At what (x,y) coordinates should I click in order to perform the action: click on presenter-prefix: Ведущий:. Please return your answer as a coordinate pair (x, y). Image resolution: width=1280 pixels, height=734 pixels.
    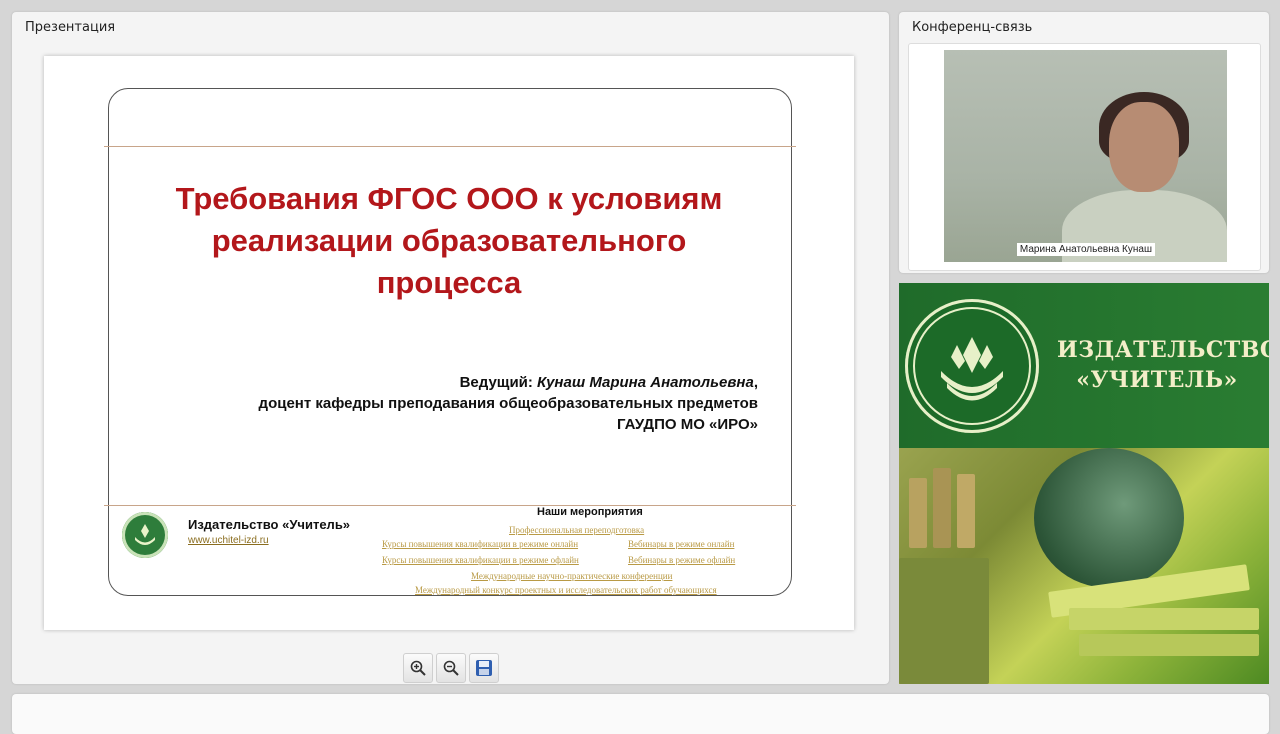
    Looking at the image, I should click on (498, 382).